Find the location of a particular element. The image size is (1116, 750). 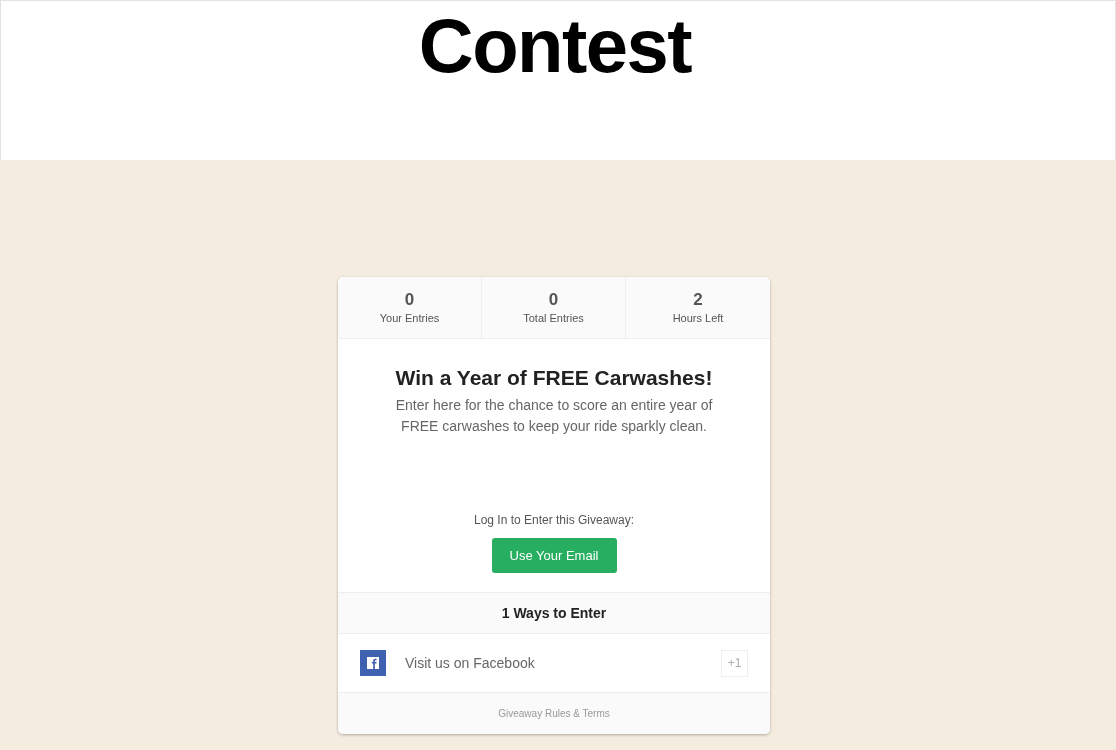

stat-label: Total Entries is located at coordinates (553, 318).